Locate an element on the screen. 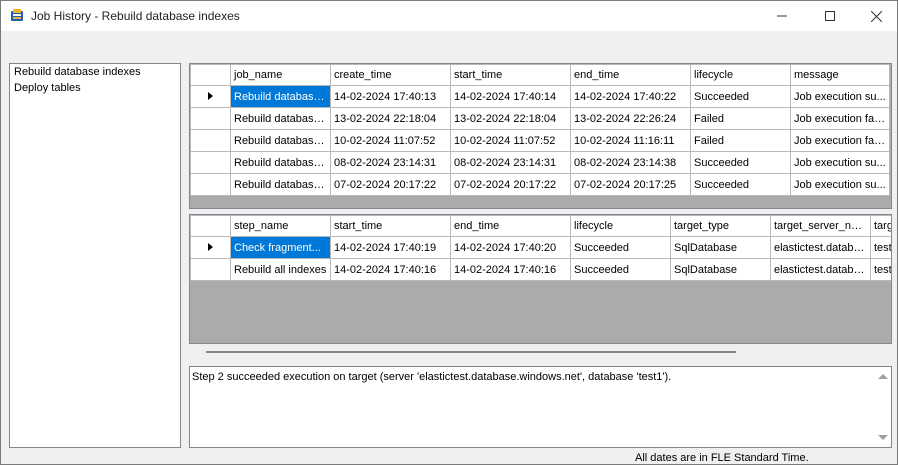 This screenshot has height=465, width=898. window-title: Job History - Rebuild database indexes is located at coordinates (135, 16).